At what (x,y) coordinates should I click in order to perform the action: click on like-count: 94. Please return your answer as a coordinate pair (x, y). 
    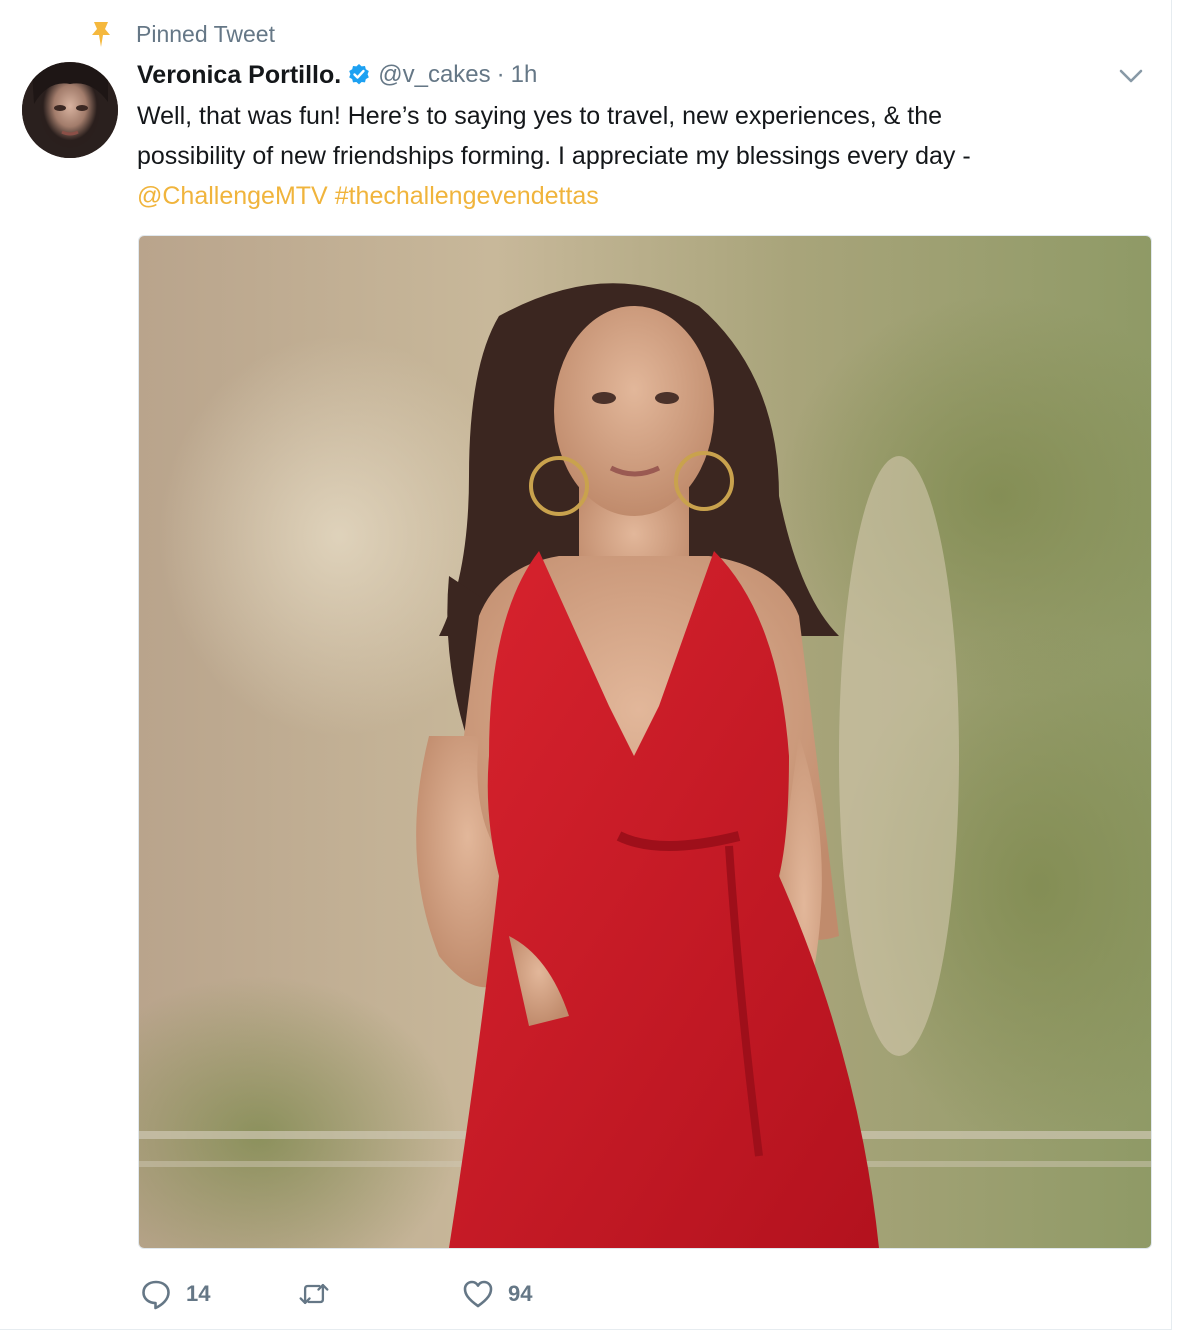
    Looking at the image, I should click on (520, 1293).